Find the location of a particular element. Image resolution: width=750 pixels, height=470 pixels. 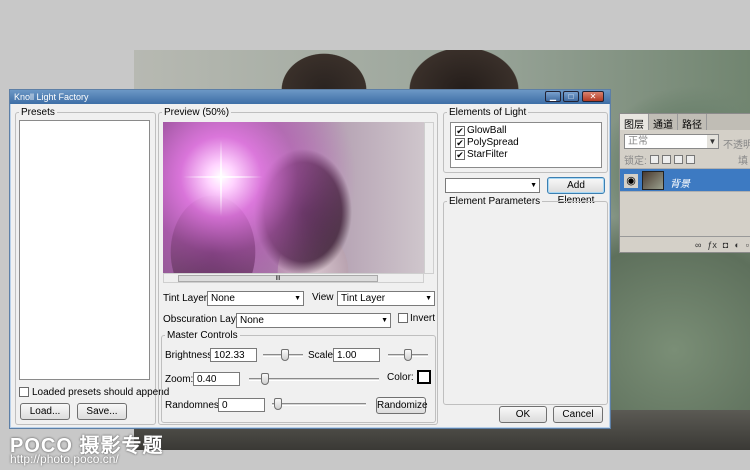

brightness-label: Brightness: is located at coordinates (190, 355).